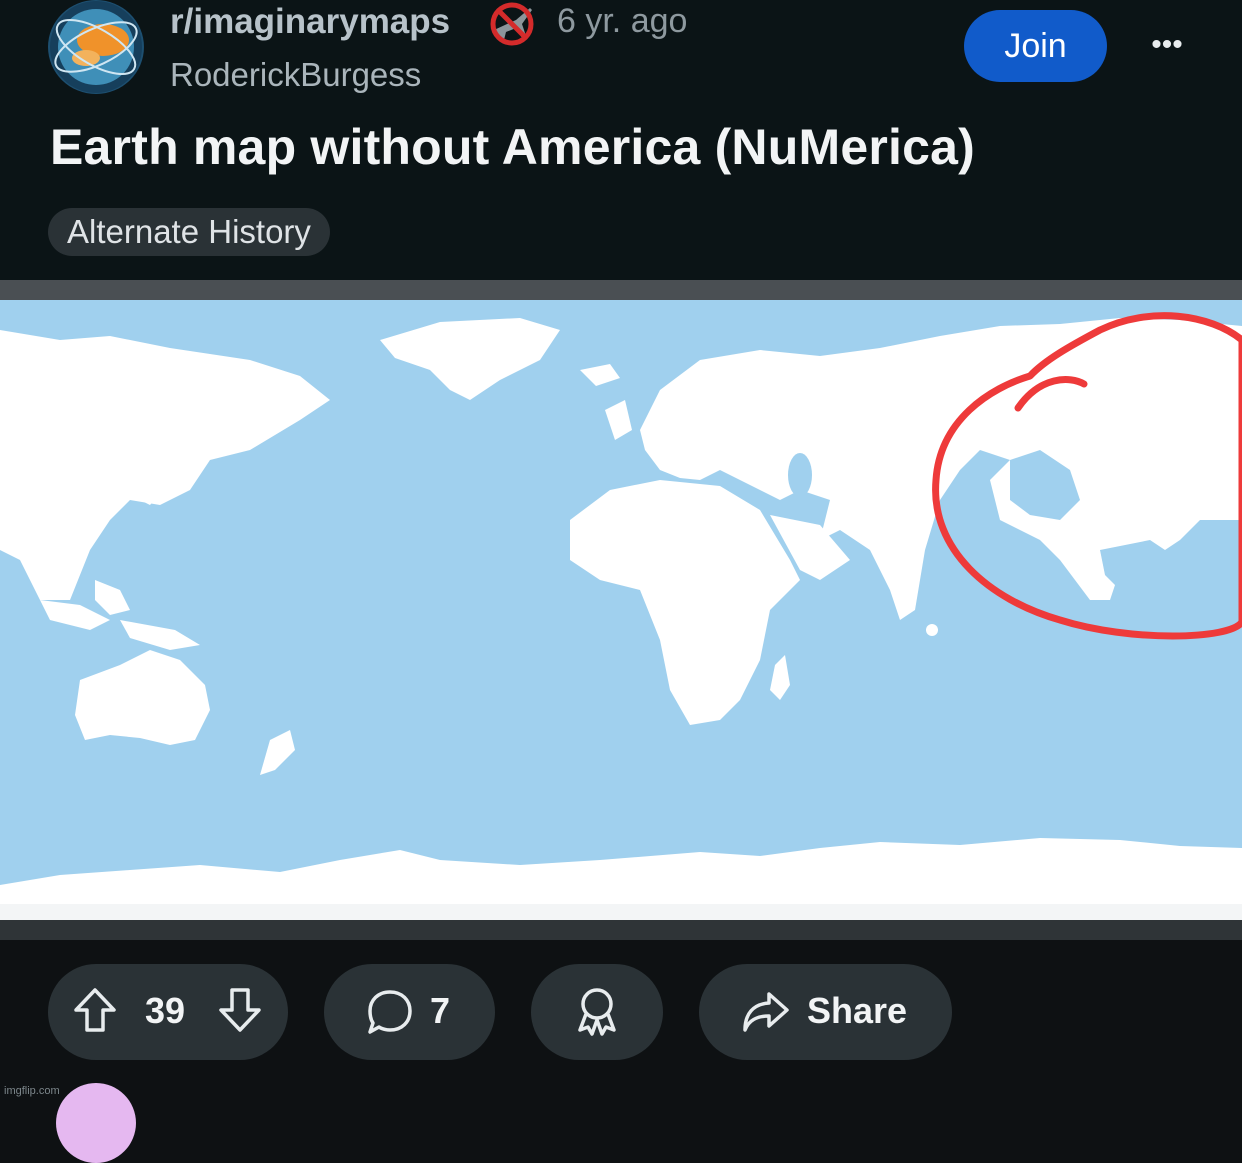  I want to click on downvote-icon, so click(240, 1012).